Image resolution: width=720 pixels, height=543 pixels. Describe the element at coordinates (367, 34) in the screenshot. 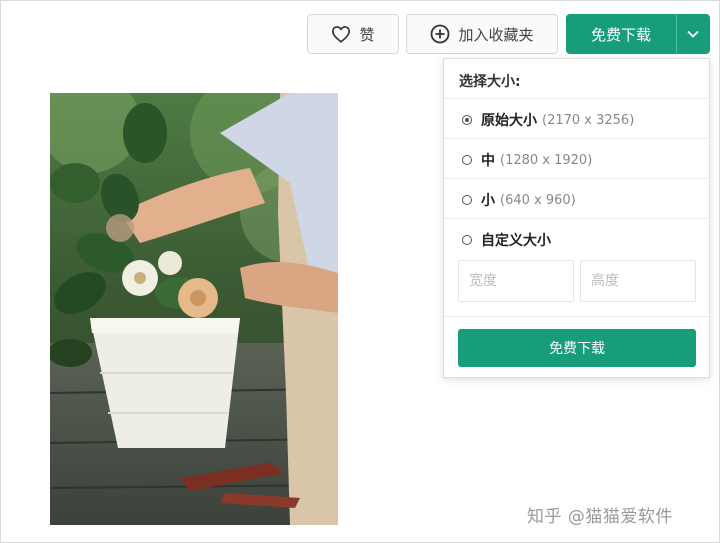

I see `like-label: 赞` at that location.